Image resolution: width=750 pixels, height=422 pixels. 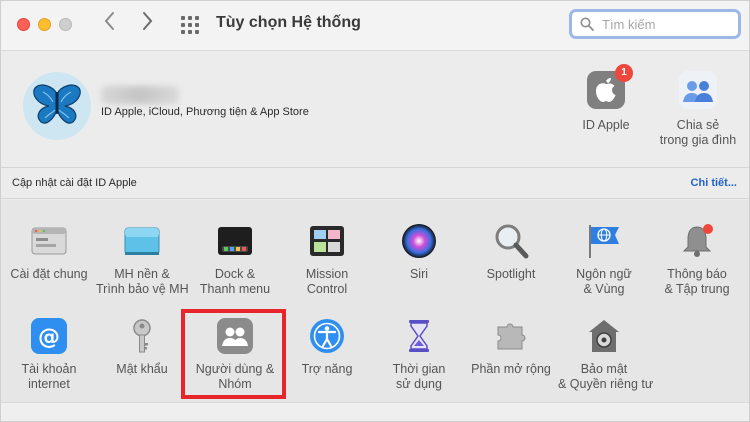 I want to click on pref-passwords: Mật khẩu, so click(x=142, y=347).